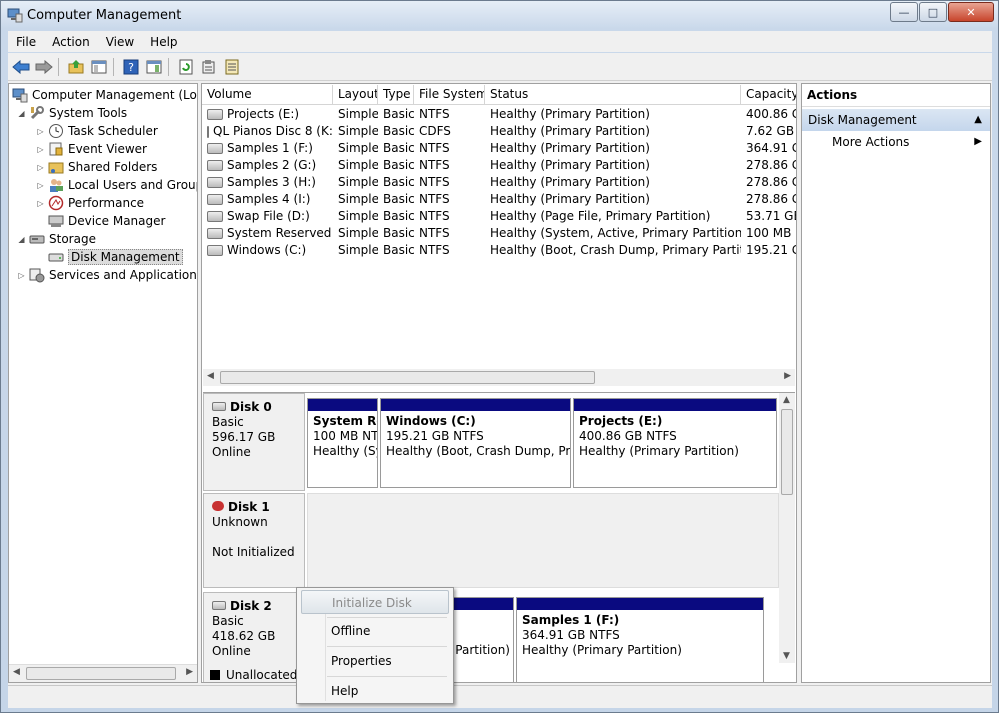 Image resolution: width=999 pixels, height=713 pixels. Describe the element at coordinates (904, 12) in the screenshot. I see `minimize-button: —` at that location.